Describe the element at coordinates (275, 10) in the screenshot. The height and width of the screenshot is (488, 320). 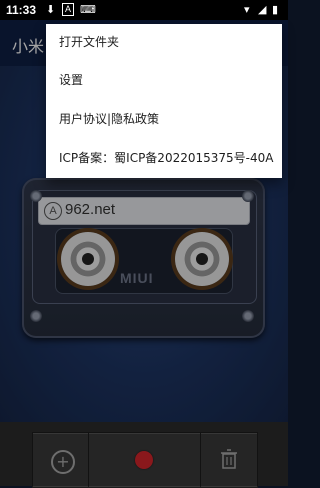
I see `battery-icon: ▮` at that location.